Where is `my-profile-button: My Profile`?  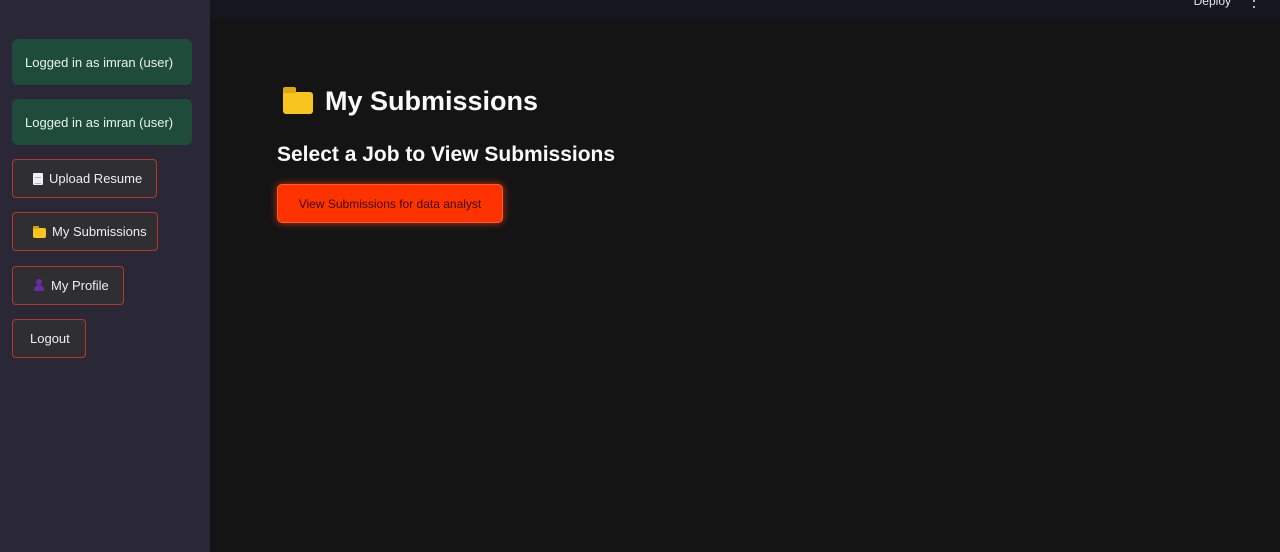
my-profile-button: My Profile is located at coordinates (68, 285).